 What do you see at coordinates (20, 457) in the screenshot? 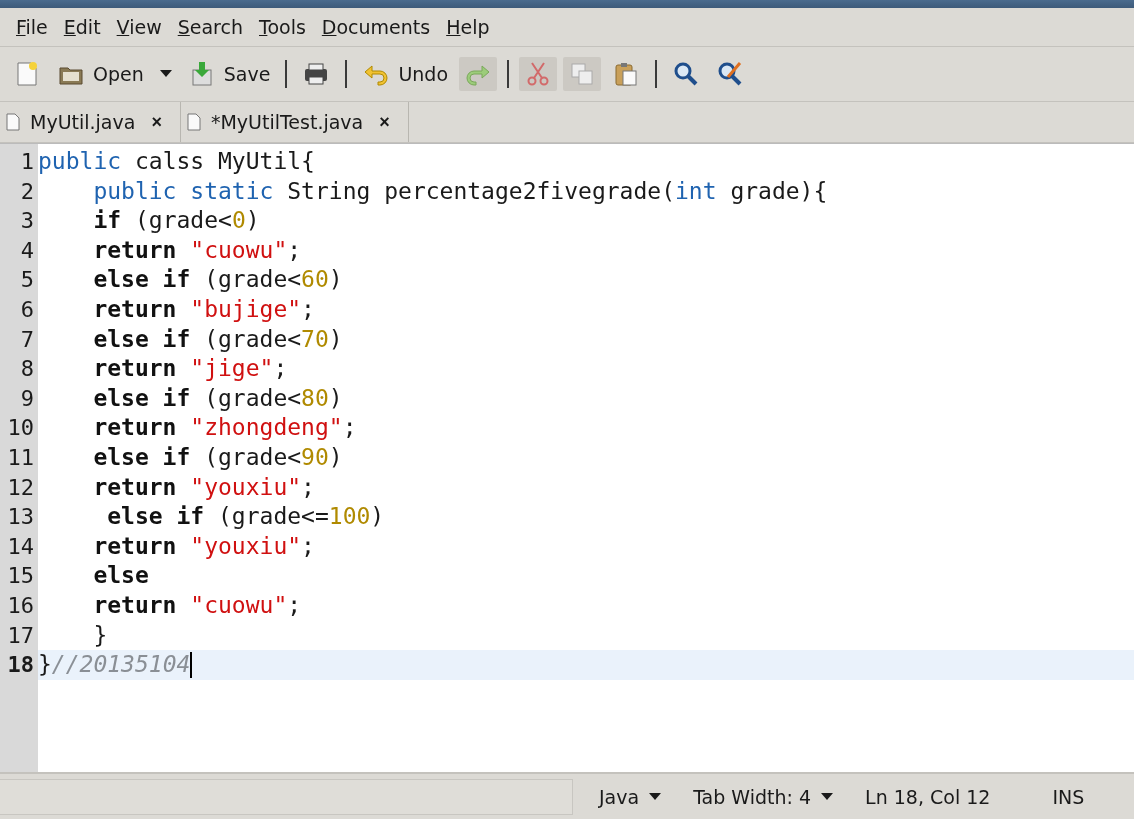
I see `line-number: 11` at bounding box center [20, 457].